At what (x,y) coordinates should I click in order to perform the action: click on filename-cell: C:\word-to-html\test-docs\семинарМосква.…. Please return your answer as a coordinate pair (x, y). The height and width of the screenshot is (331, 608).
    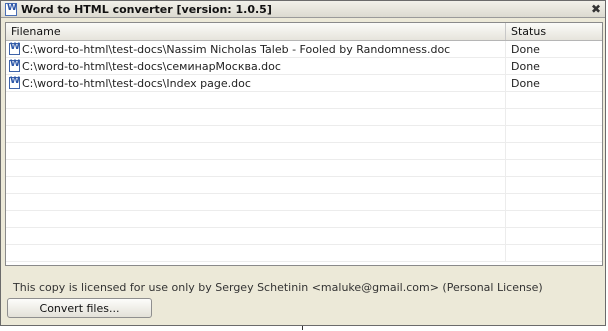
    Looking at the image, I should click on (256, 66).